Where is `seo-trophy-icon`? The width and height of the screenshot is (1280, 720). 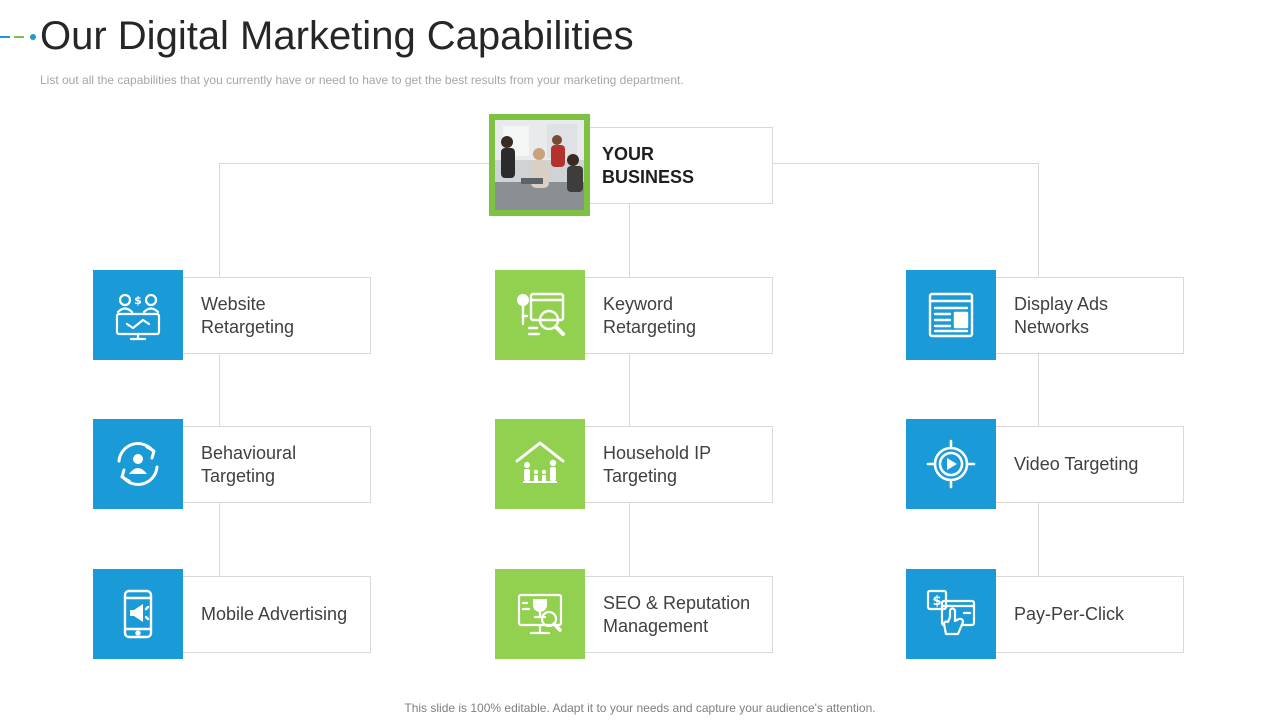
seo-trophy-icon is located at coordinates (540, 614).